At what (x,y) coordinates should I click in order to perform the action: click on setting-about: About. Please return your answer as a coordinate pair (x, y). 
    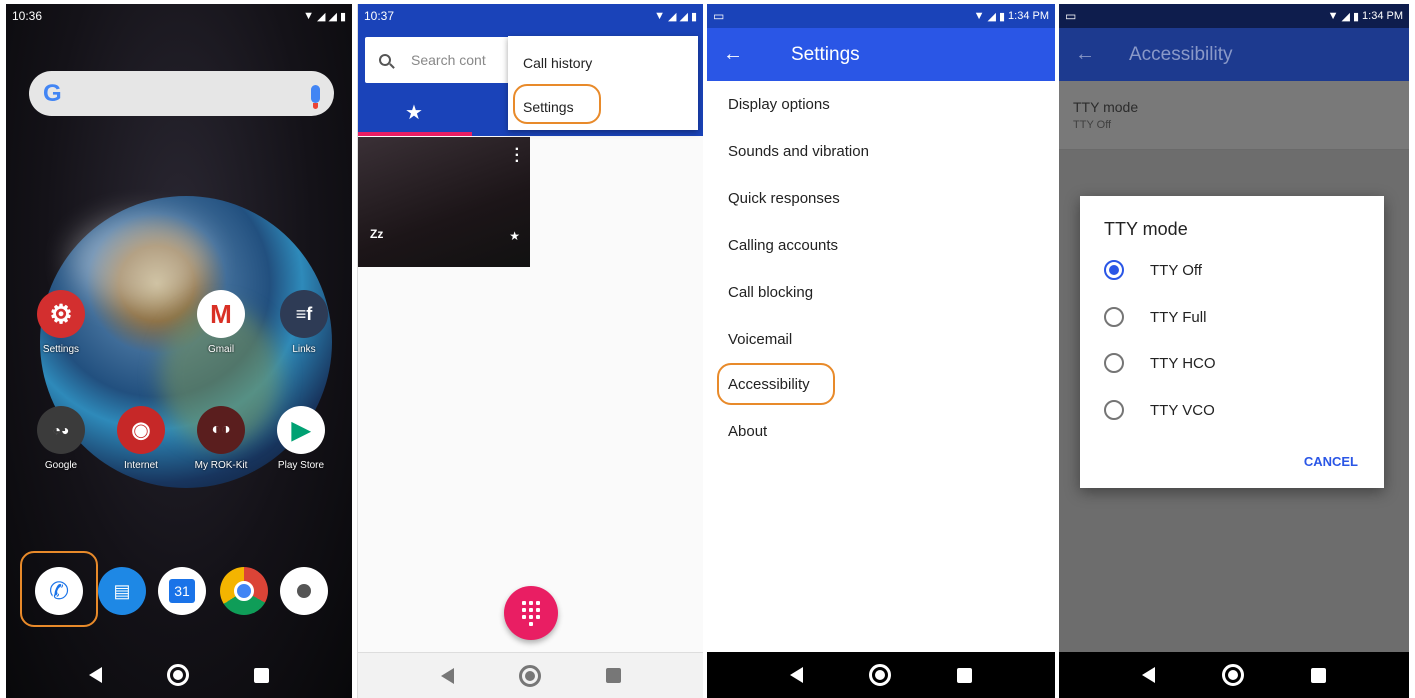
    Looking at the image, I should click on (747, 431).